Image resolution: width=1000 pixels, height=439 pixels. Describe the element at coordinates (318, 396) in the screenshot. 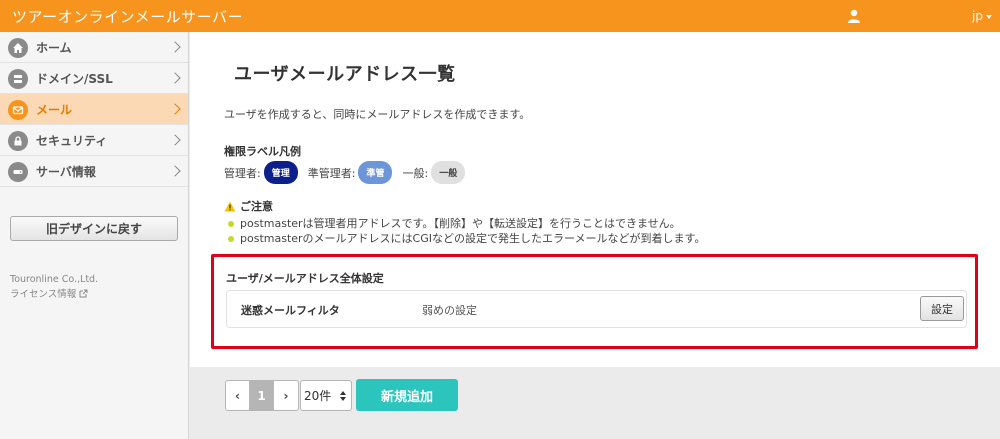

I see `per-page-value: 20件` at that location.